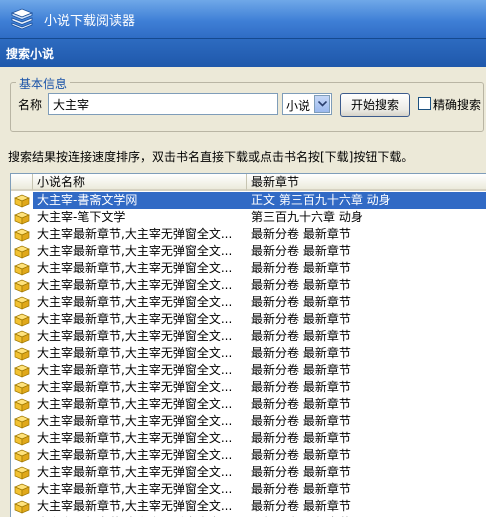  Describe the element at coordinates (307, 217) in the screenshot. I see `latest-chapter-cell: 第三百九十六章 动身` at that location.